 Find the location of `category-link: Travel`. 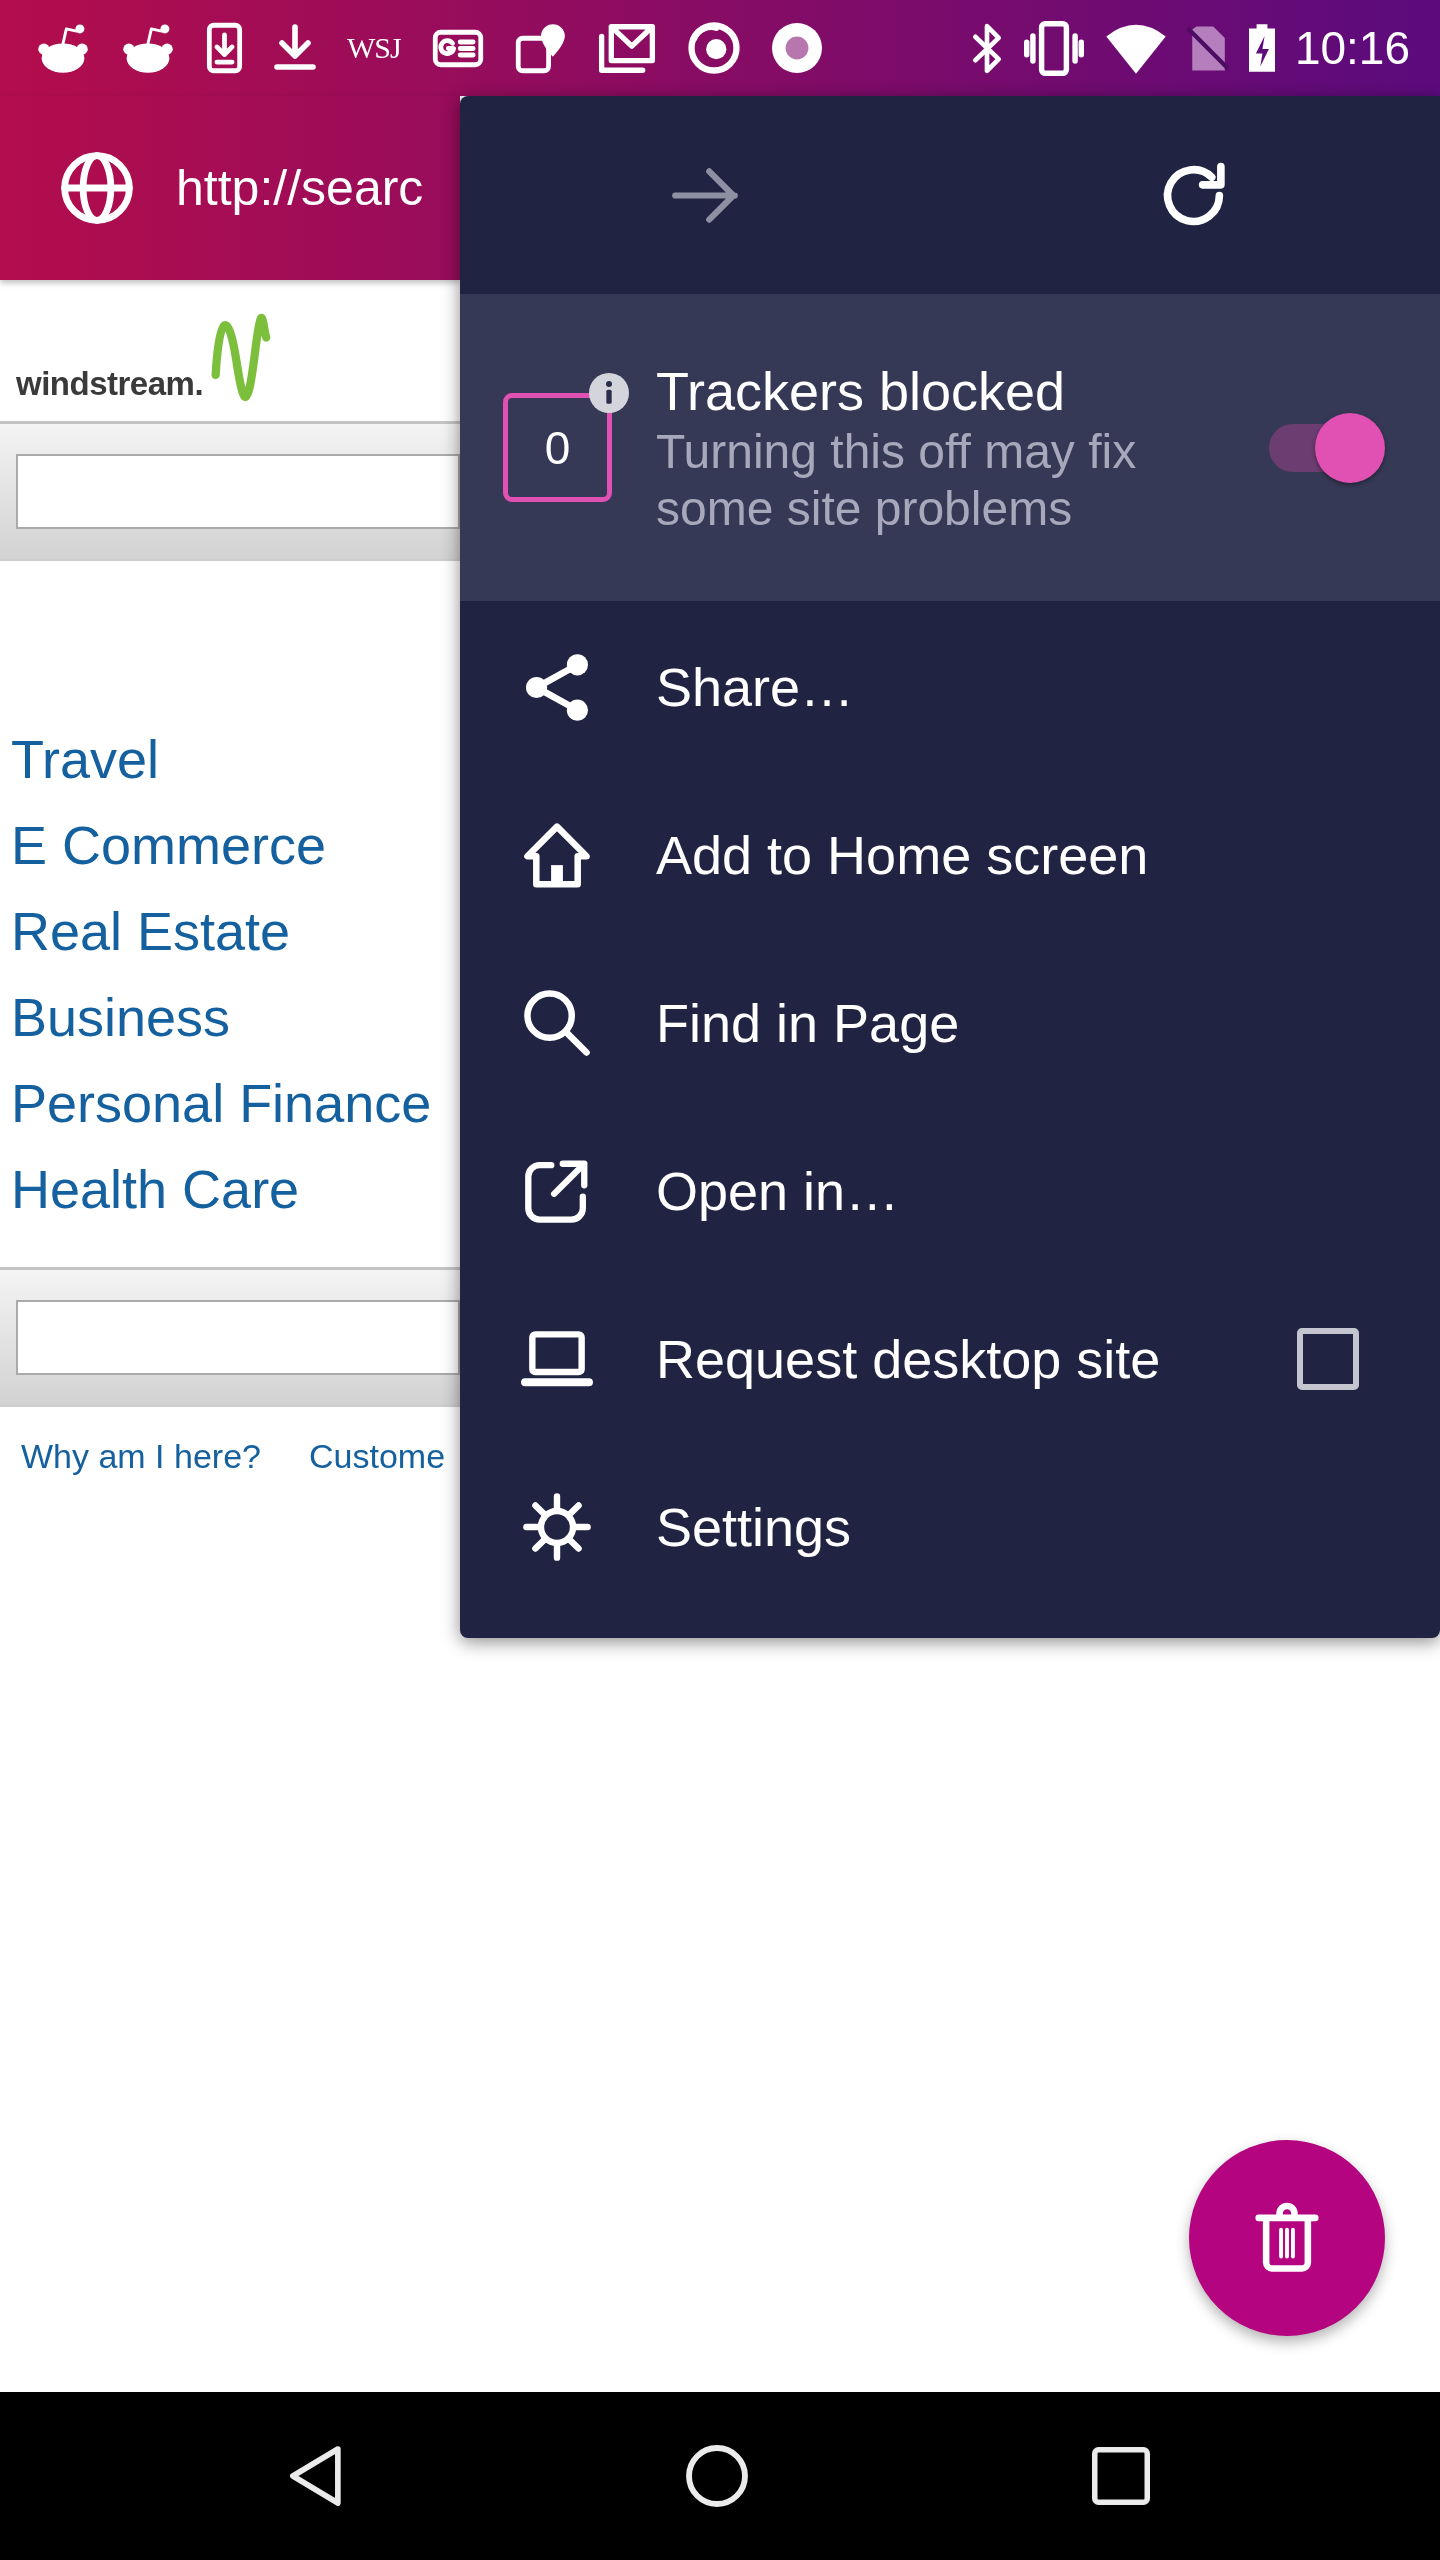

category-link: Travel is located at coordinates (85, 759).